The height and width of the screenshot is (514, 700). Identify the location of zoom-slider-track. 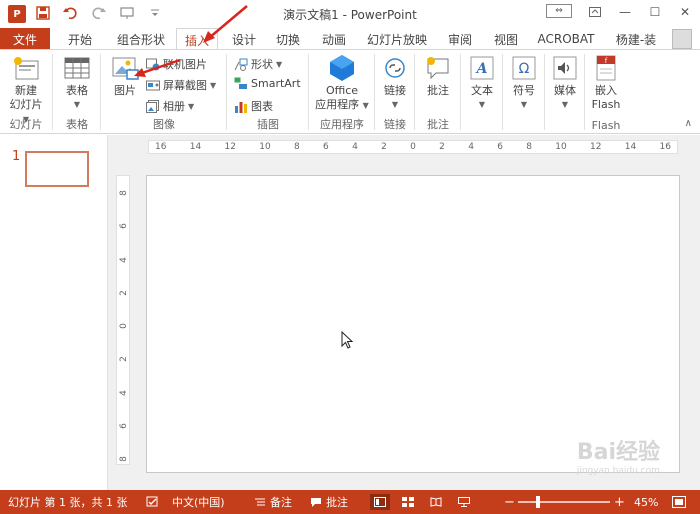
(564, 502).